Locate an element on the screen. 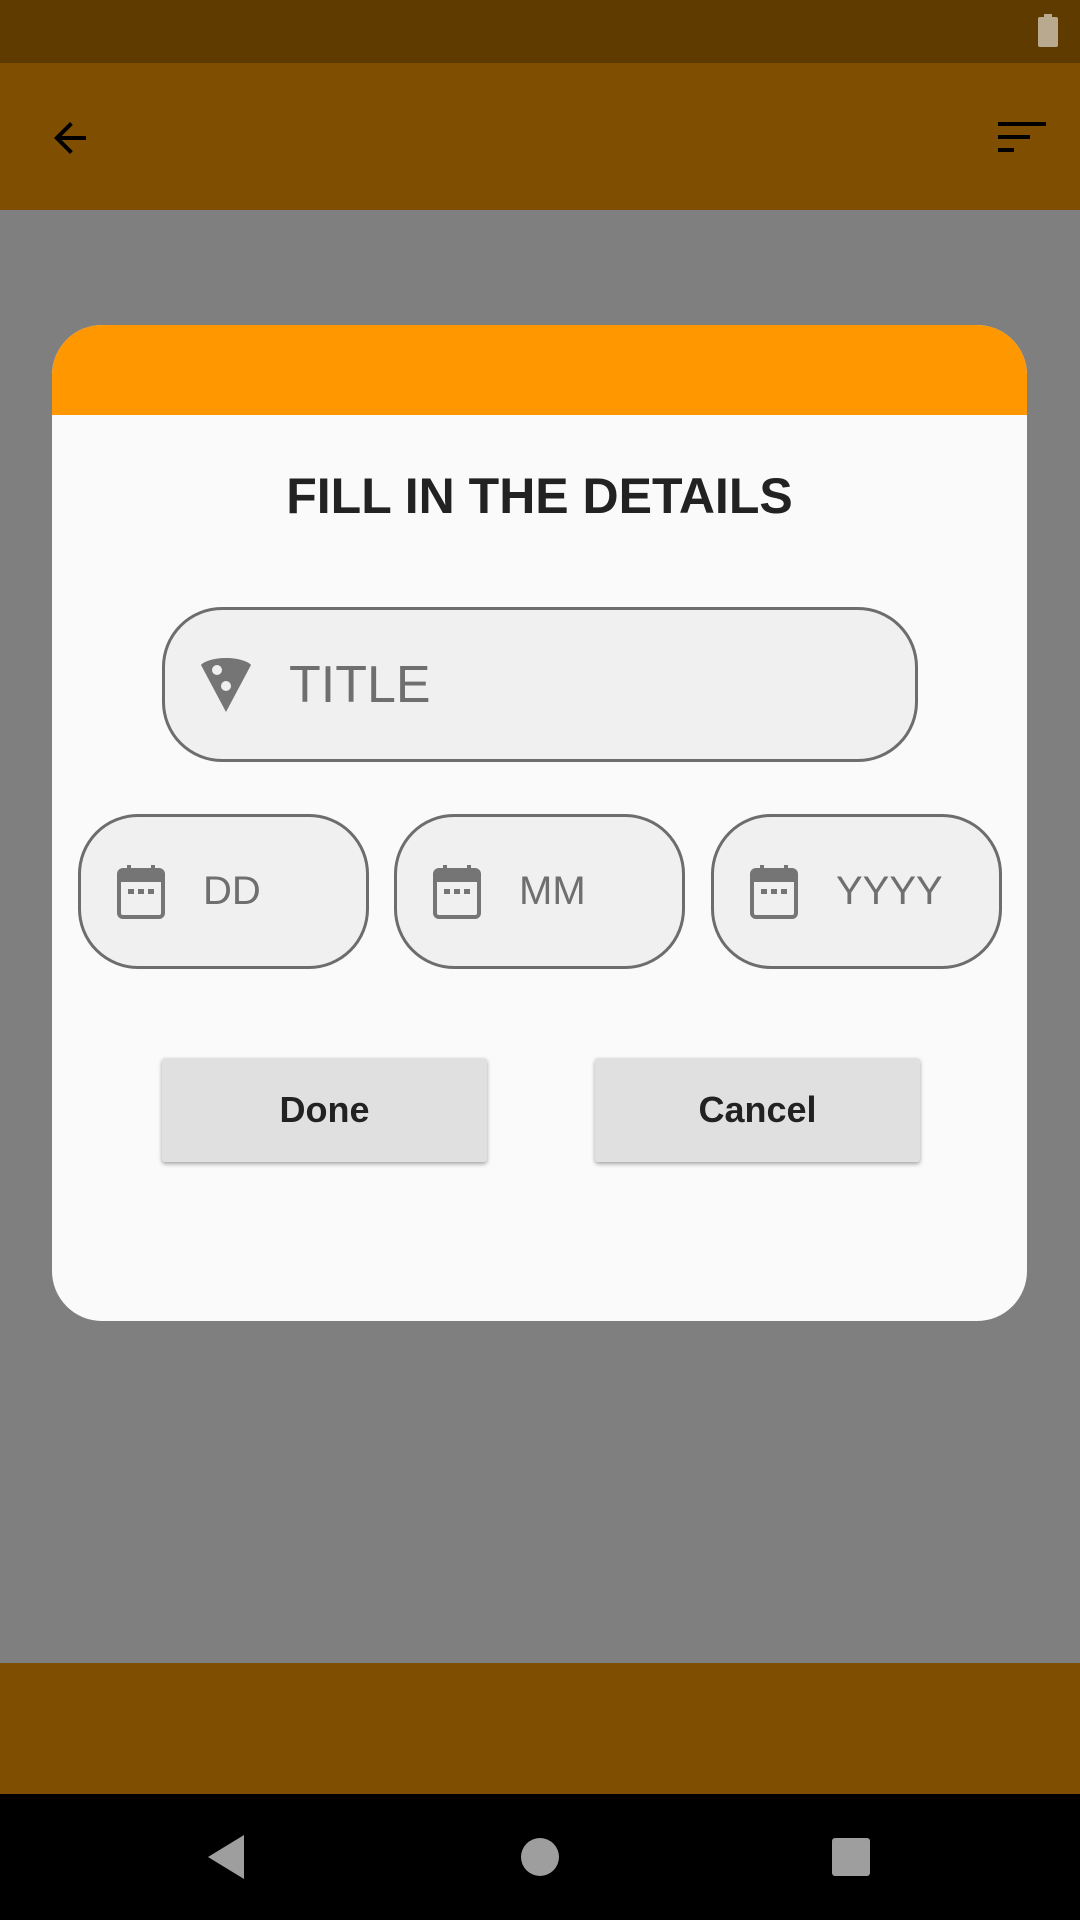 This screenshot has height=1920, width=1080. square-recents-icon is located at coordinates (851, 1857).